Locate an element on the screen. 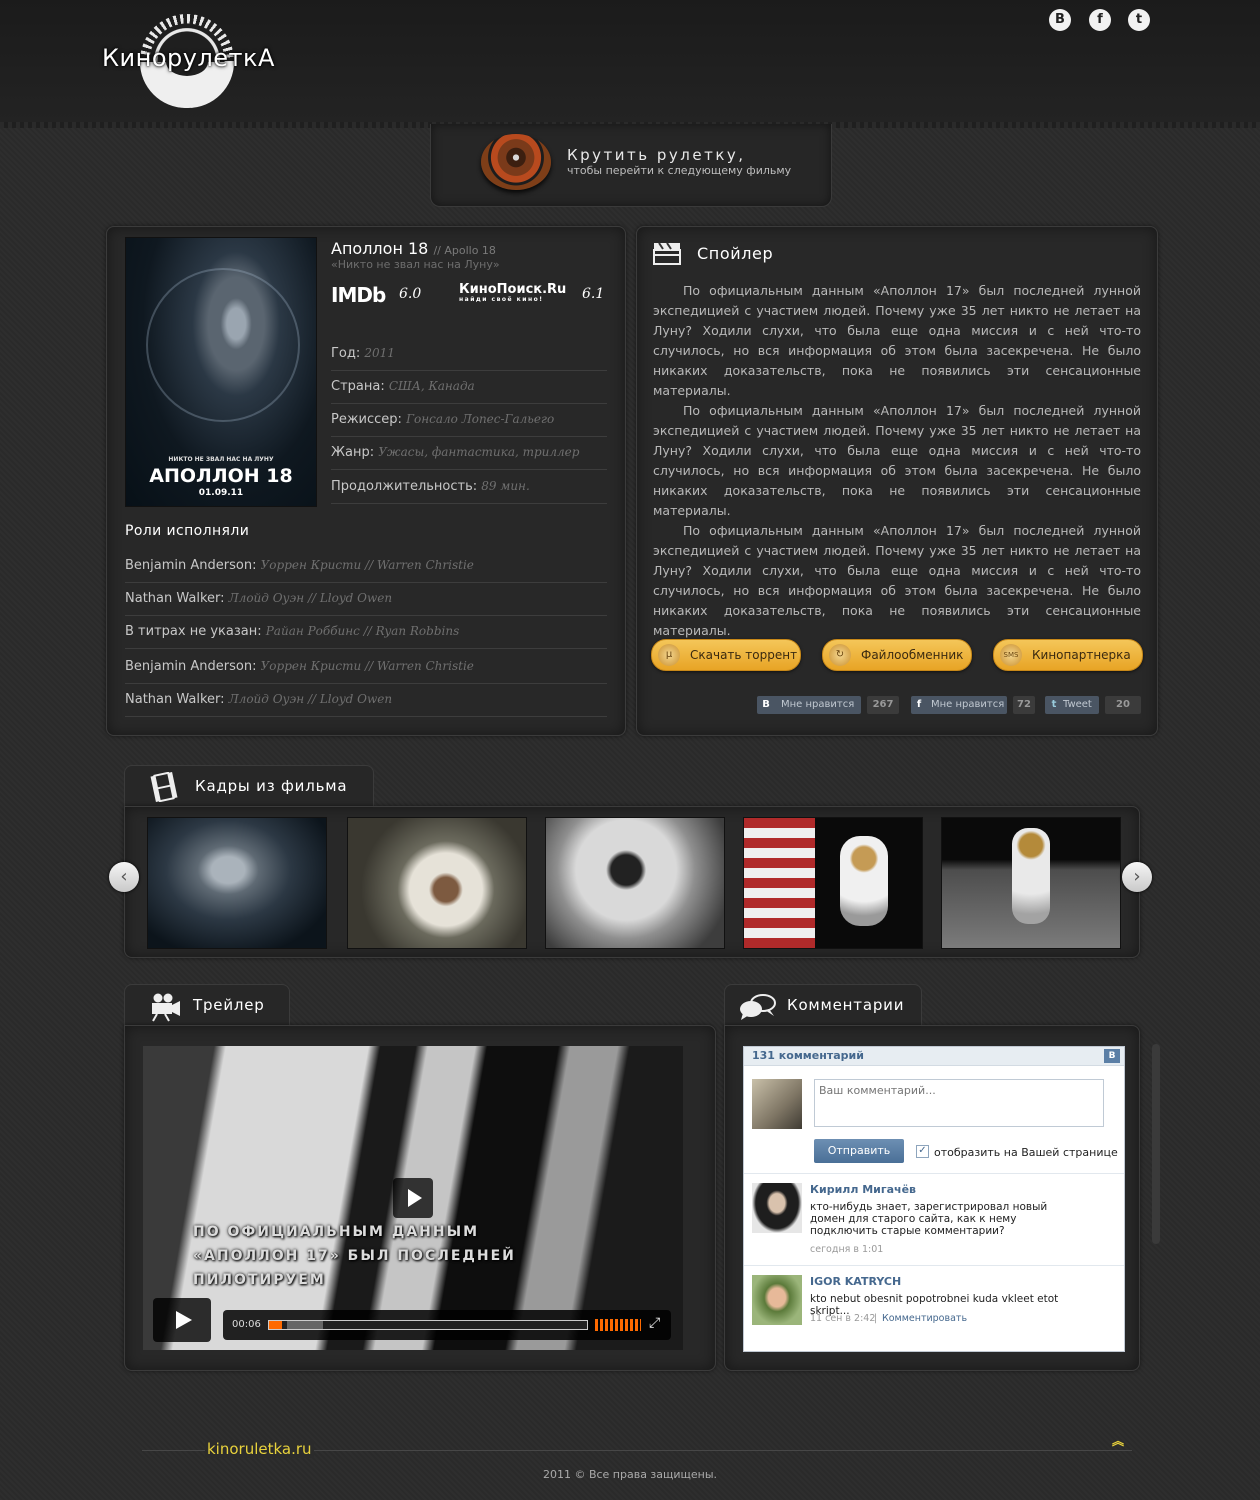 The height and width of the screenshot is (1500, 1260). vk-logo-icon: В is located at coordinates (1112, 1056).